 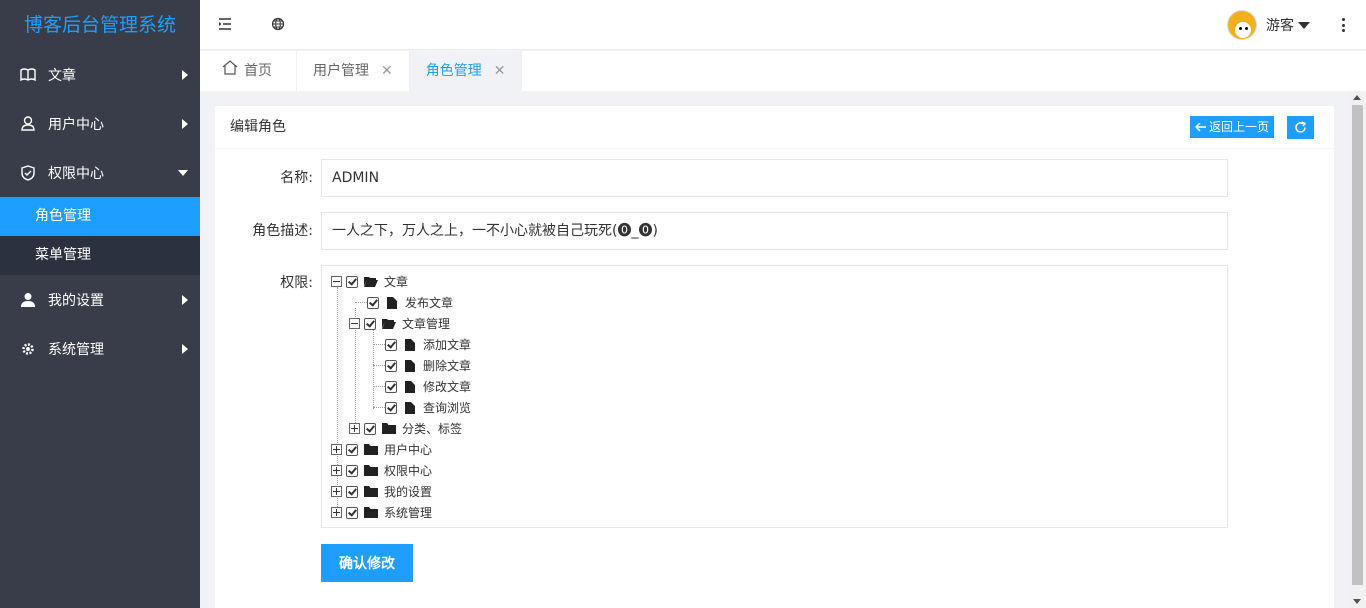 I want to click on card-title: 编辑角色, so click(x=258, y=127).